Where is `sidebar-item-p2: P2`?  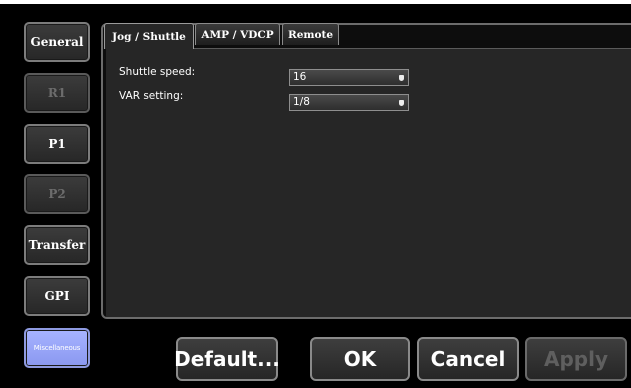 sidebar-item-p2: P2 is located at coordinates (57, 194).